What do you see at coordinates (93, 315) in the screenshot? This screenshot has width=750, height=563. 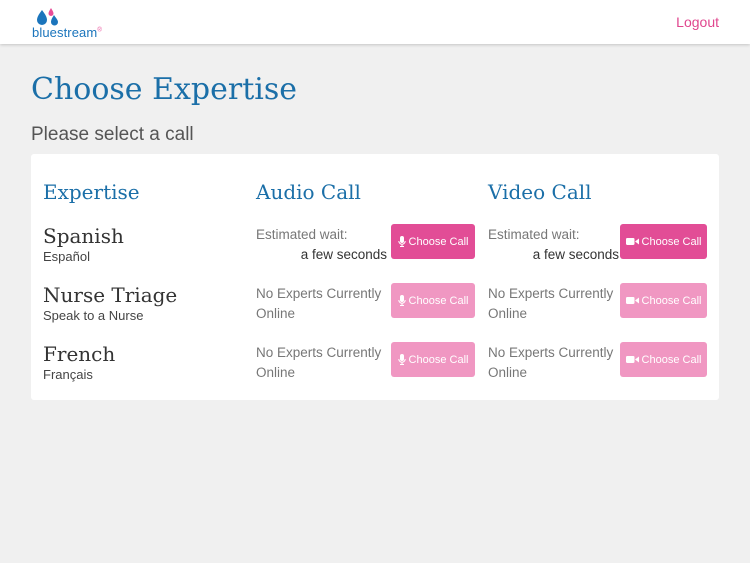 I see `expertise-subtitle-nurse-triage: Speak to a Nurse` at bounding box center [93, 315].